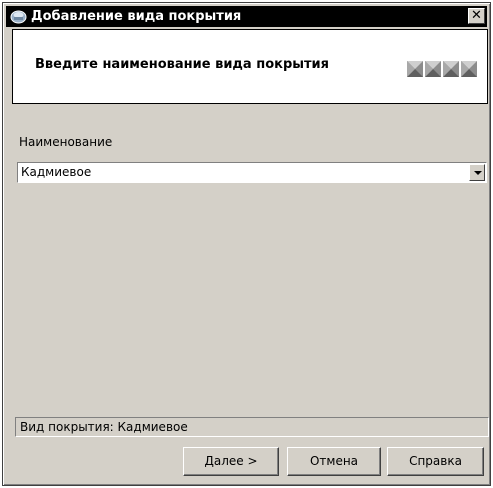 The width and height of the screenshot is (493, 488). Describe the element at coordinates (182, 64) in the screenshot. I see `header-instruction: Введите наименование вида покрытия` at that location.